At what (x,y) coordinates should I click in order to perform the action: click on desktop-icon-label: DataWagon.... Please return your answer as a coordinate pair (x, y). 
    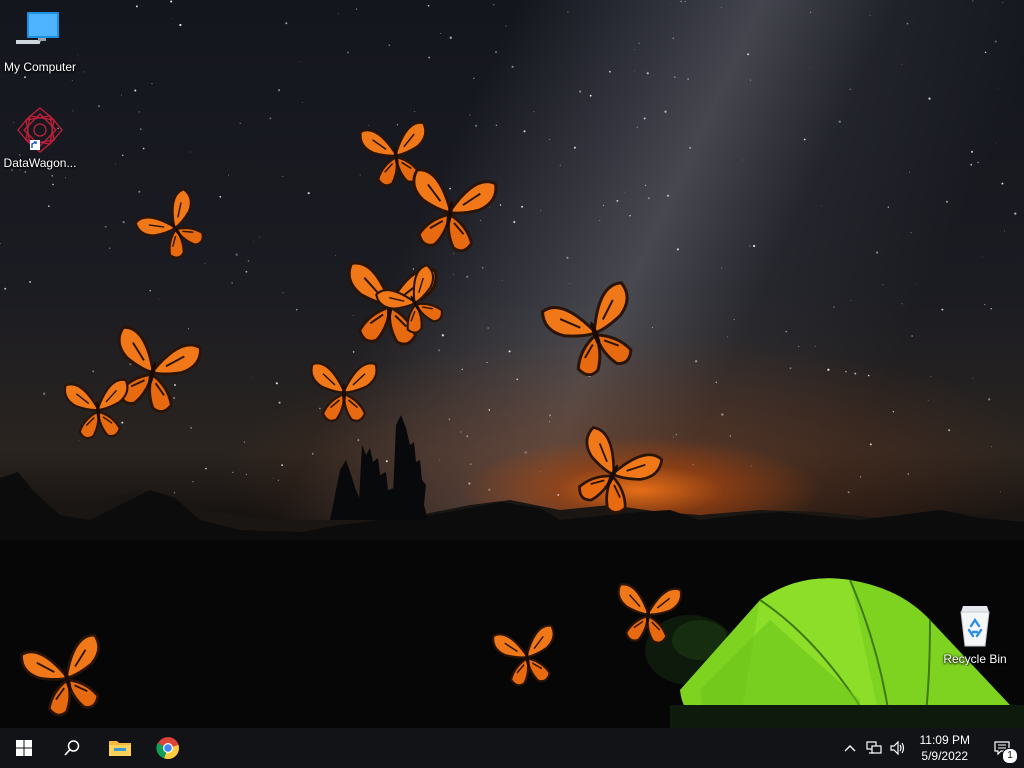
    Looking at the image, I should click on (40, 163).